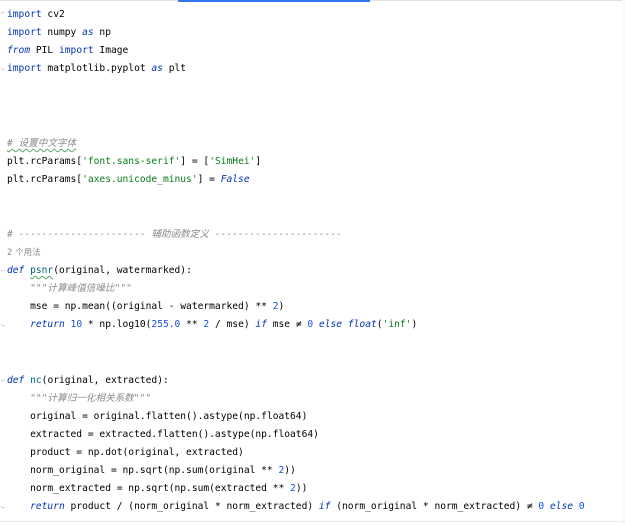  What do you see at coordinates (274, 1) in the screenshot?
I see `active-tab-indicator` at bounding box center [274, 1].